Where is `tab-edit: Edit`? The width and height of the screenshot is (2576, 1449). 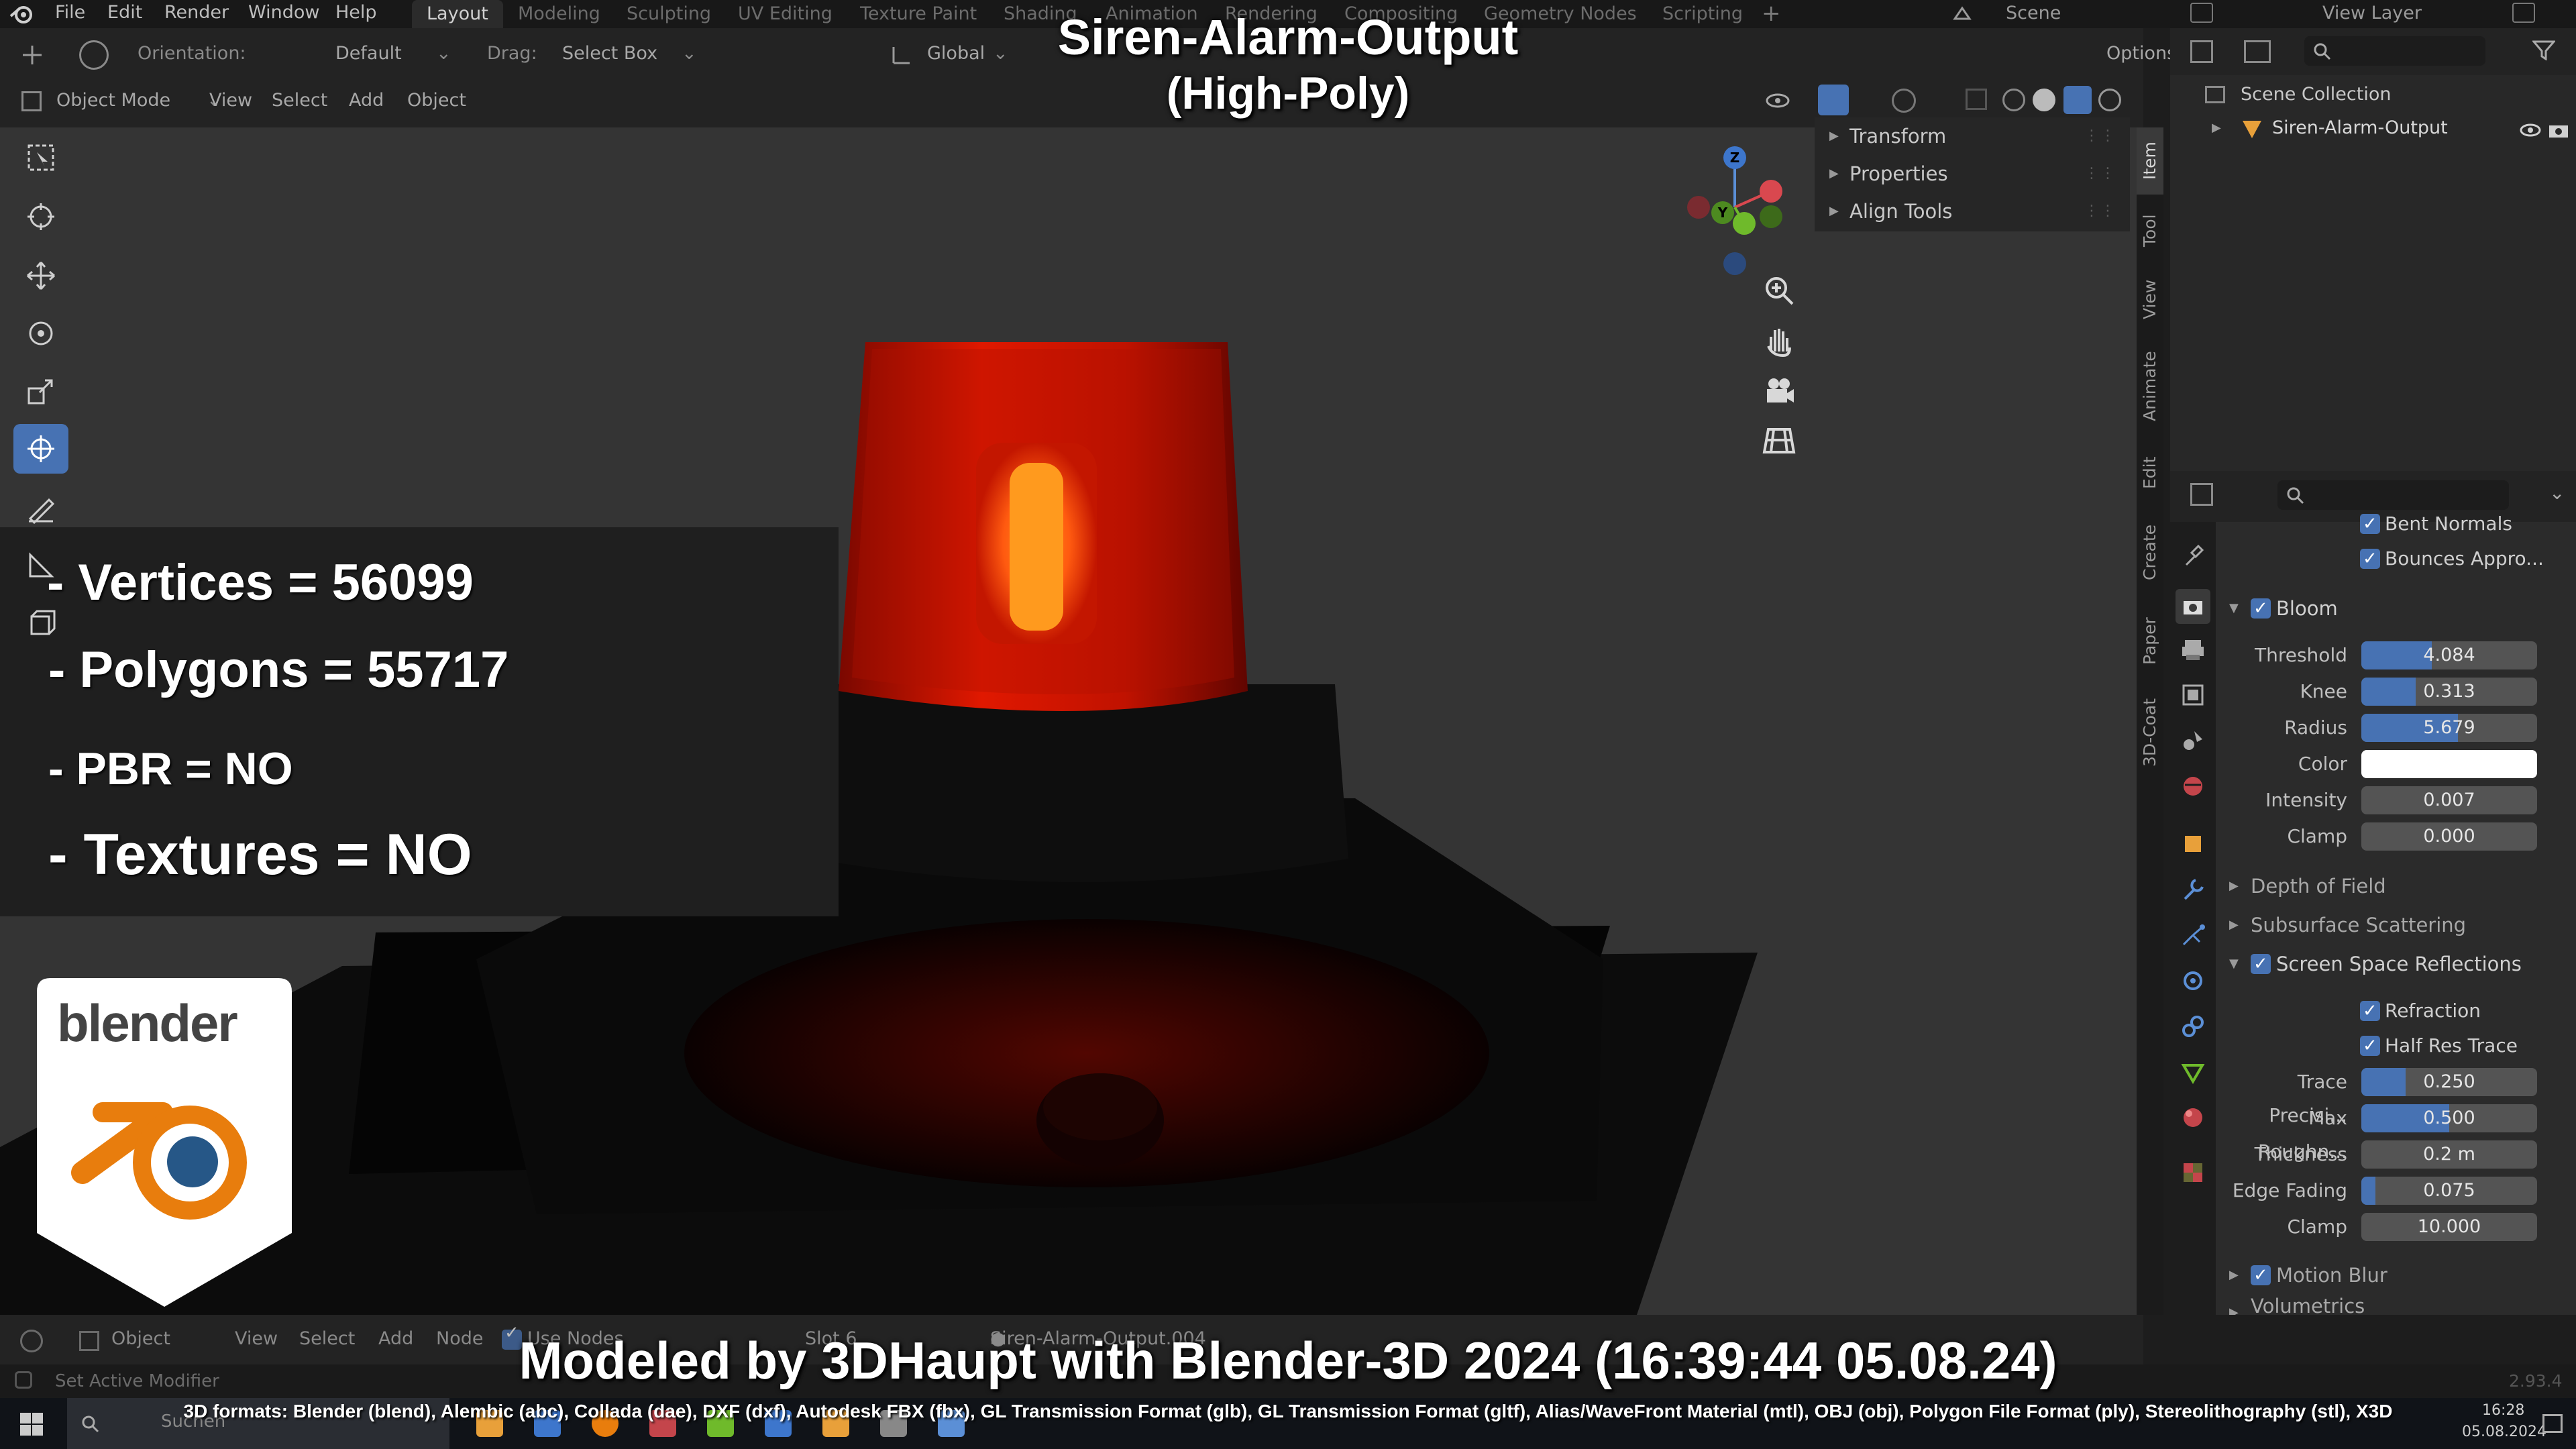 tab-edit: Edit is located at coordinates (2150, 473).